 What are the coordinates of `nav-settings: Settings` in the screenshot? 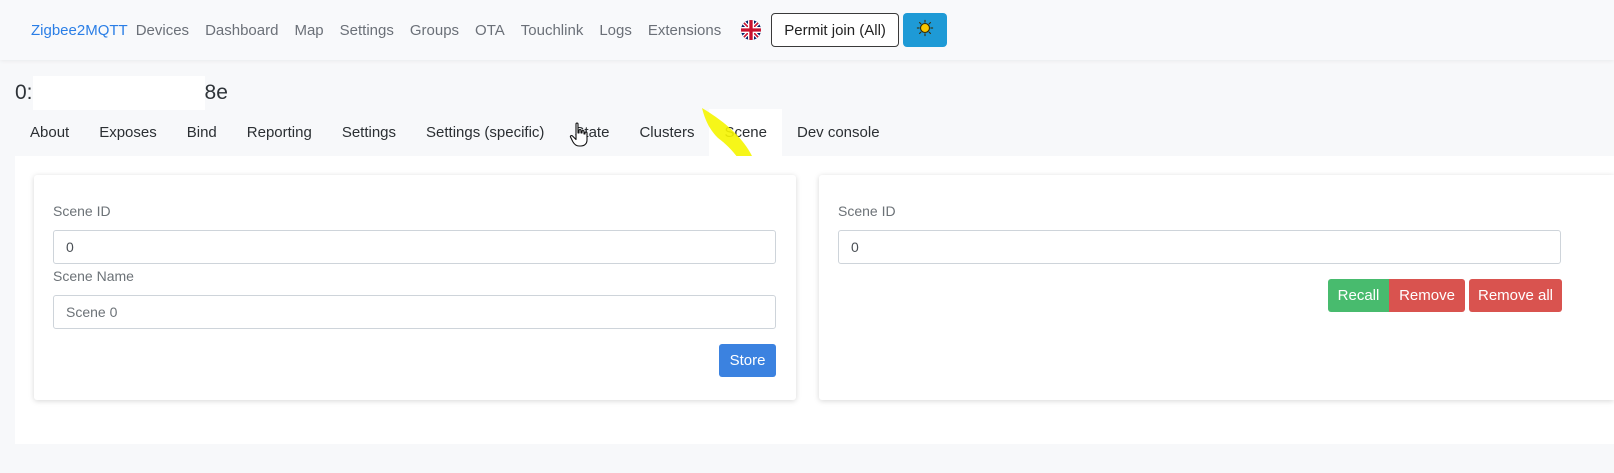 It's located at (367, 30).